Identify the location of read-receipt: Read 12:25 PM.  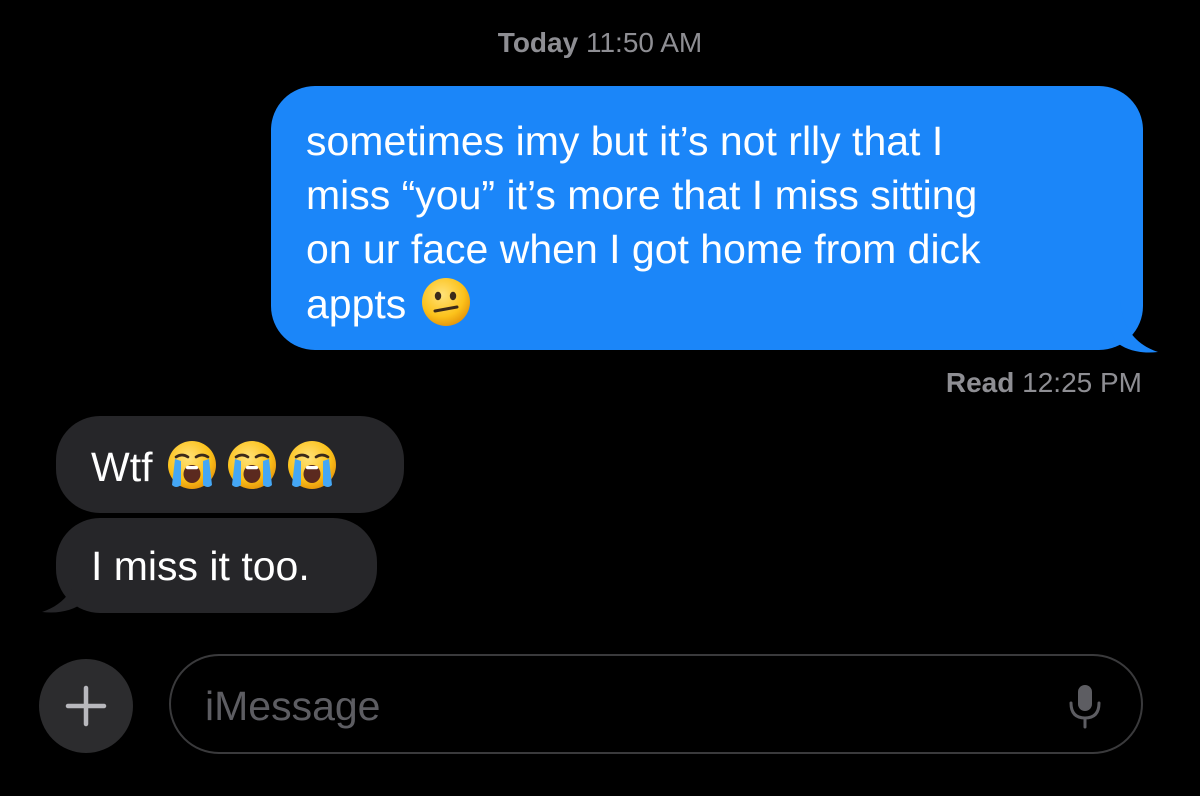
(1044, 383).